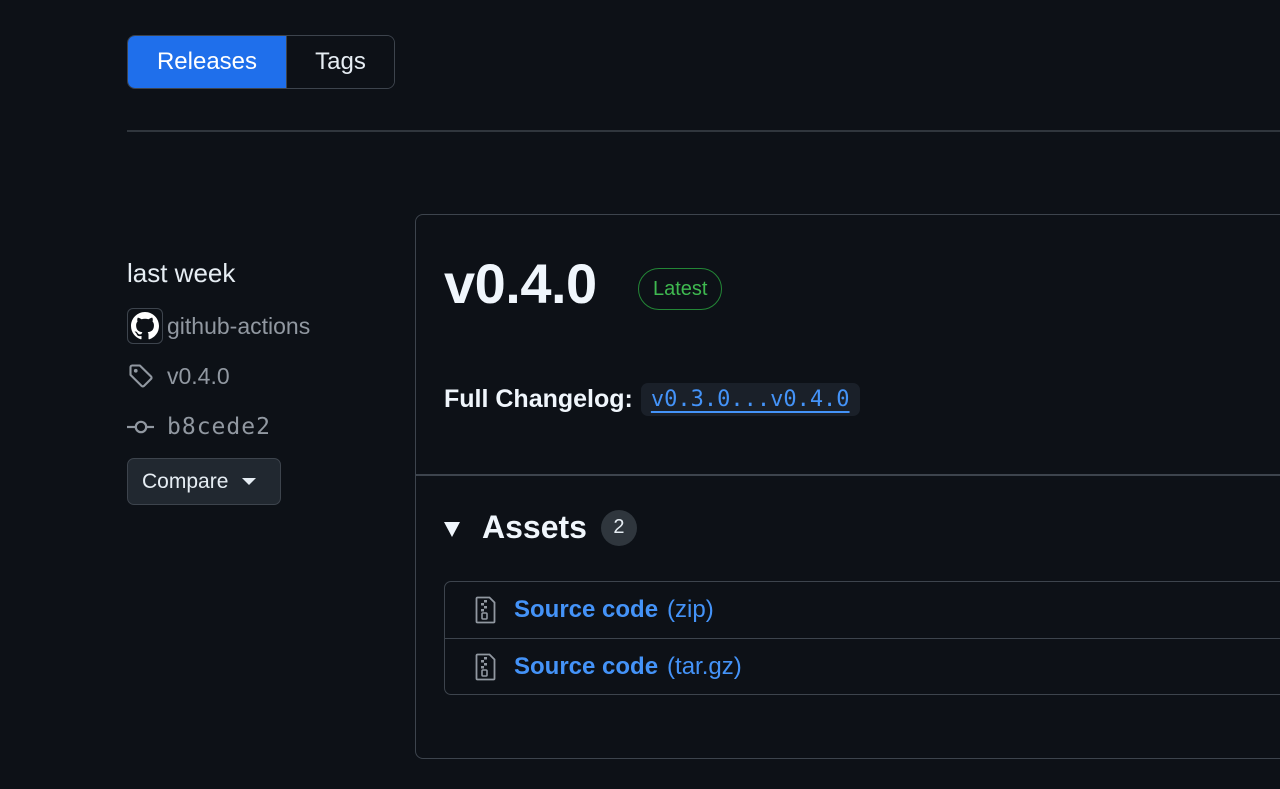  I want to click on release-title: v0.4.0, so click(520, 283).